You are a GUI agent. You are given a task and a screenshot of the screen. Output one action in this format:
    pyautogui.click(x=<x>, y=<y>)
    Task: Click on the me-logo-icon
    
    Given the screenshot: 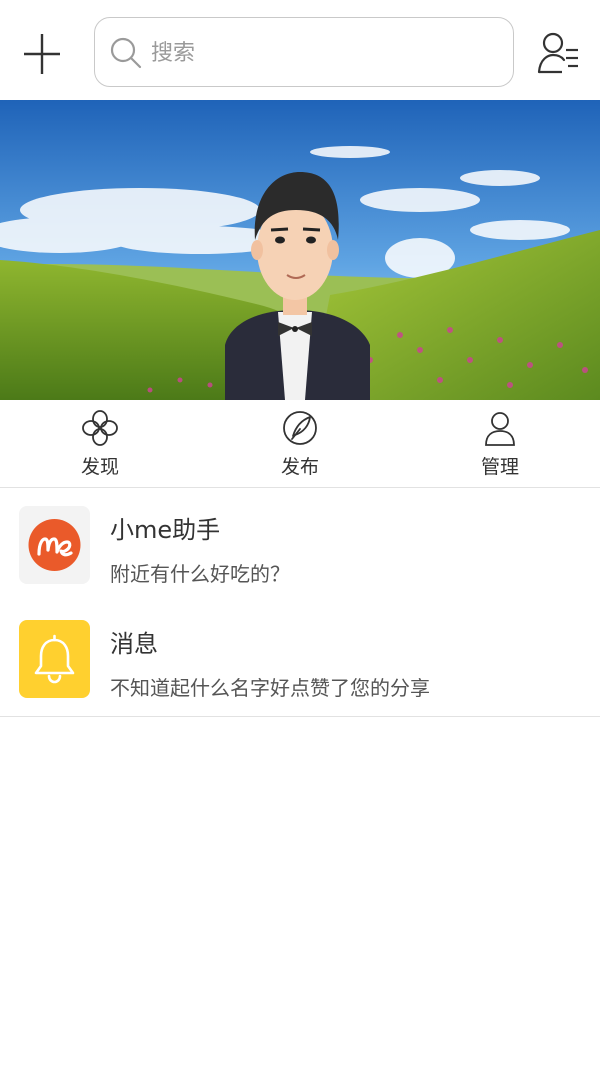 What is the action you would take?
    pyautogui.click(x=54, y=545)
    